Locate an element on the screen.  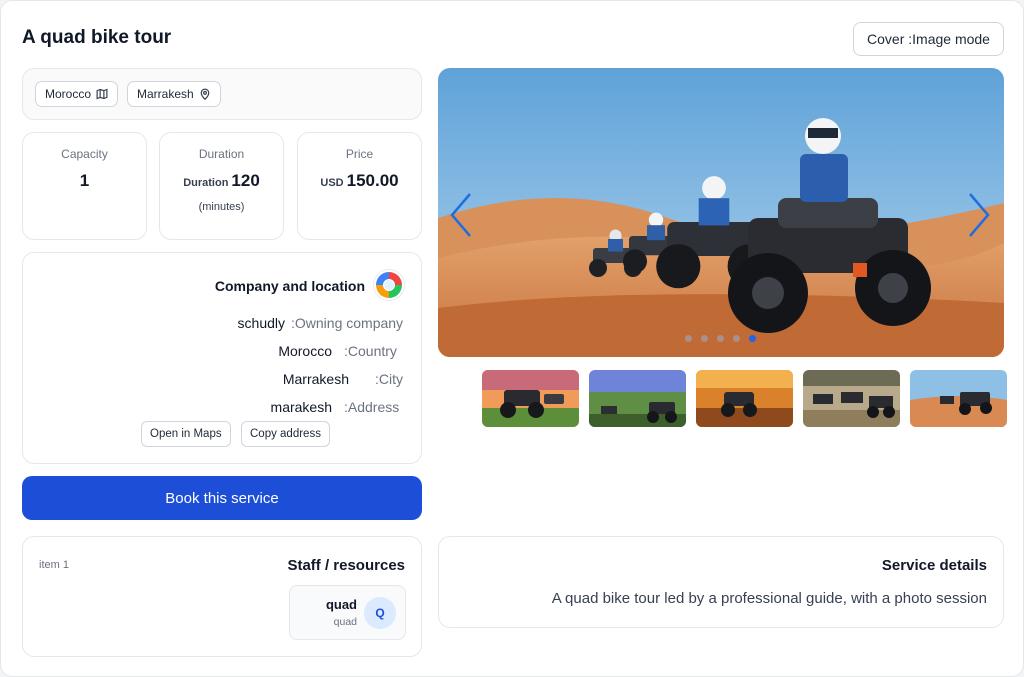
chevron-right-icon is located at coordinates (979, 215).